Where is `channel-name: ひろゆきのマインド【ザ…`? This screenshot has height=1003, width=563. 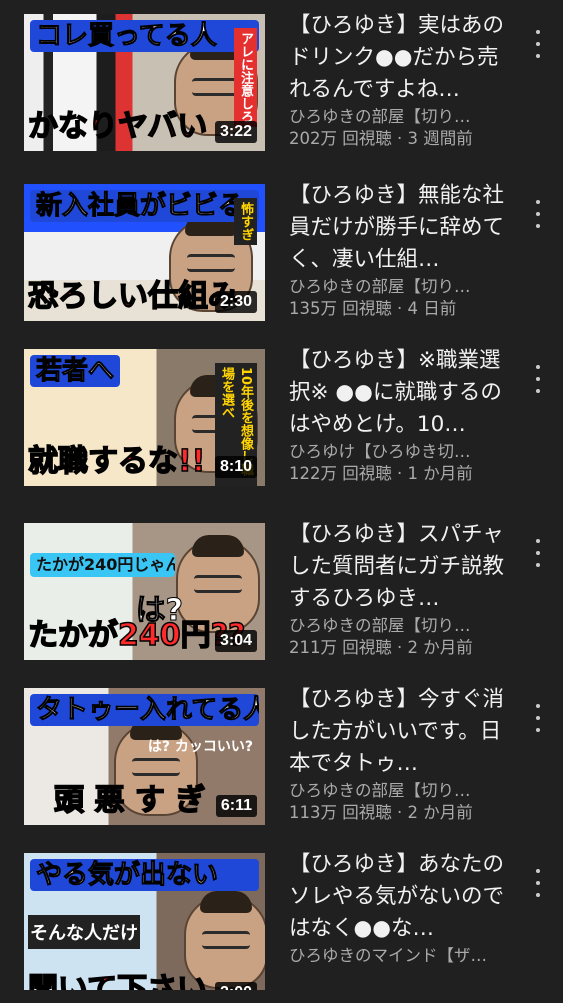
channel-name: ひろゆきのマインド【ザ… is located at coordinates (404, 956).